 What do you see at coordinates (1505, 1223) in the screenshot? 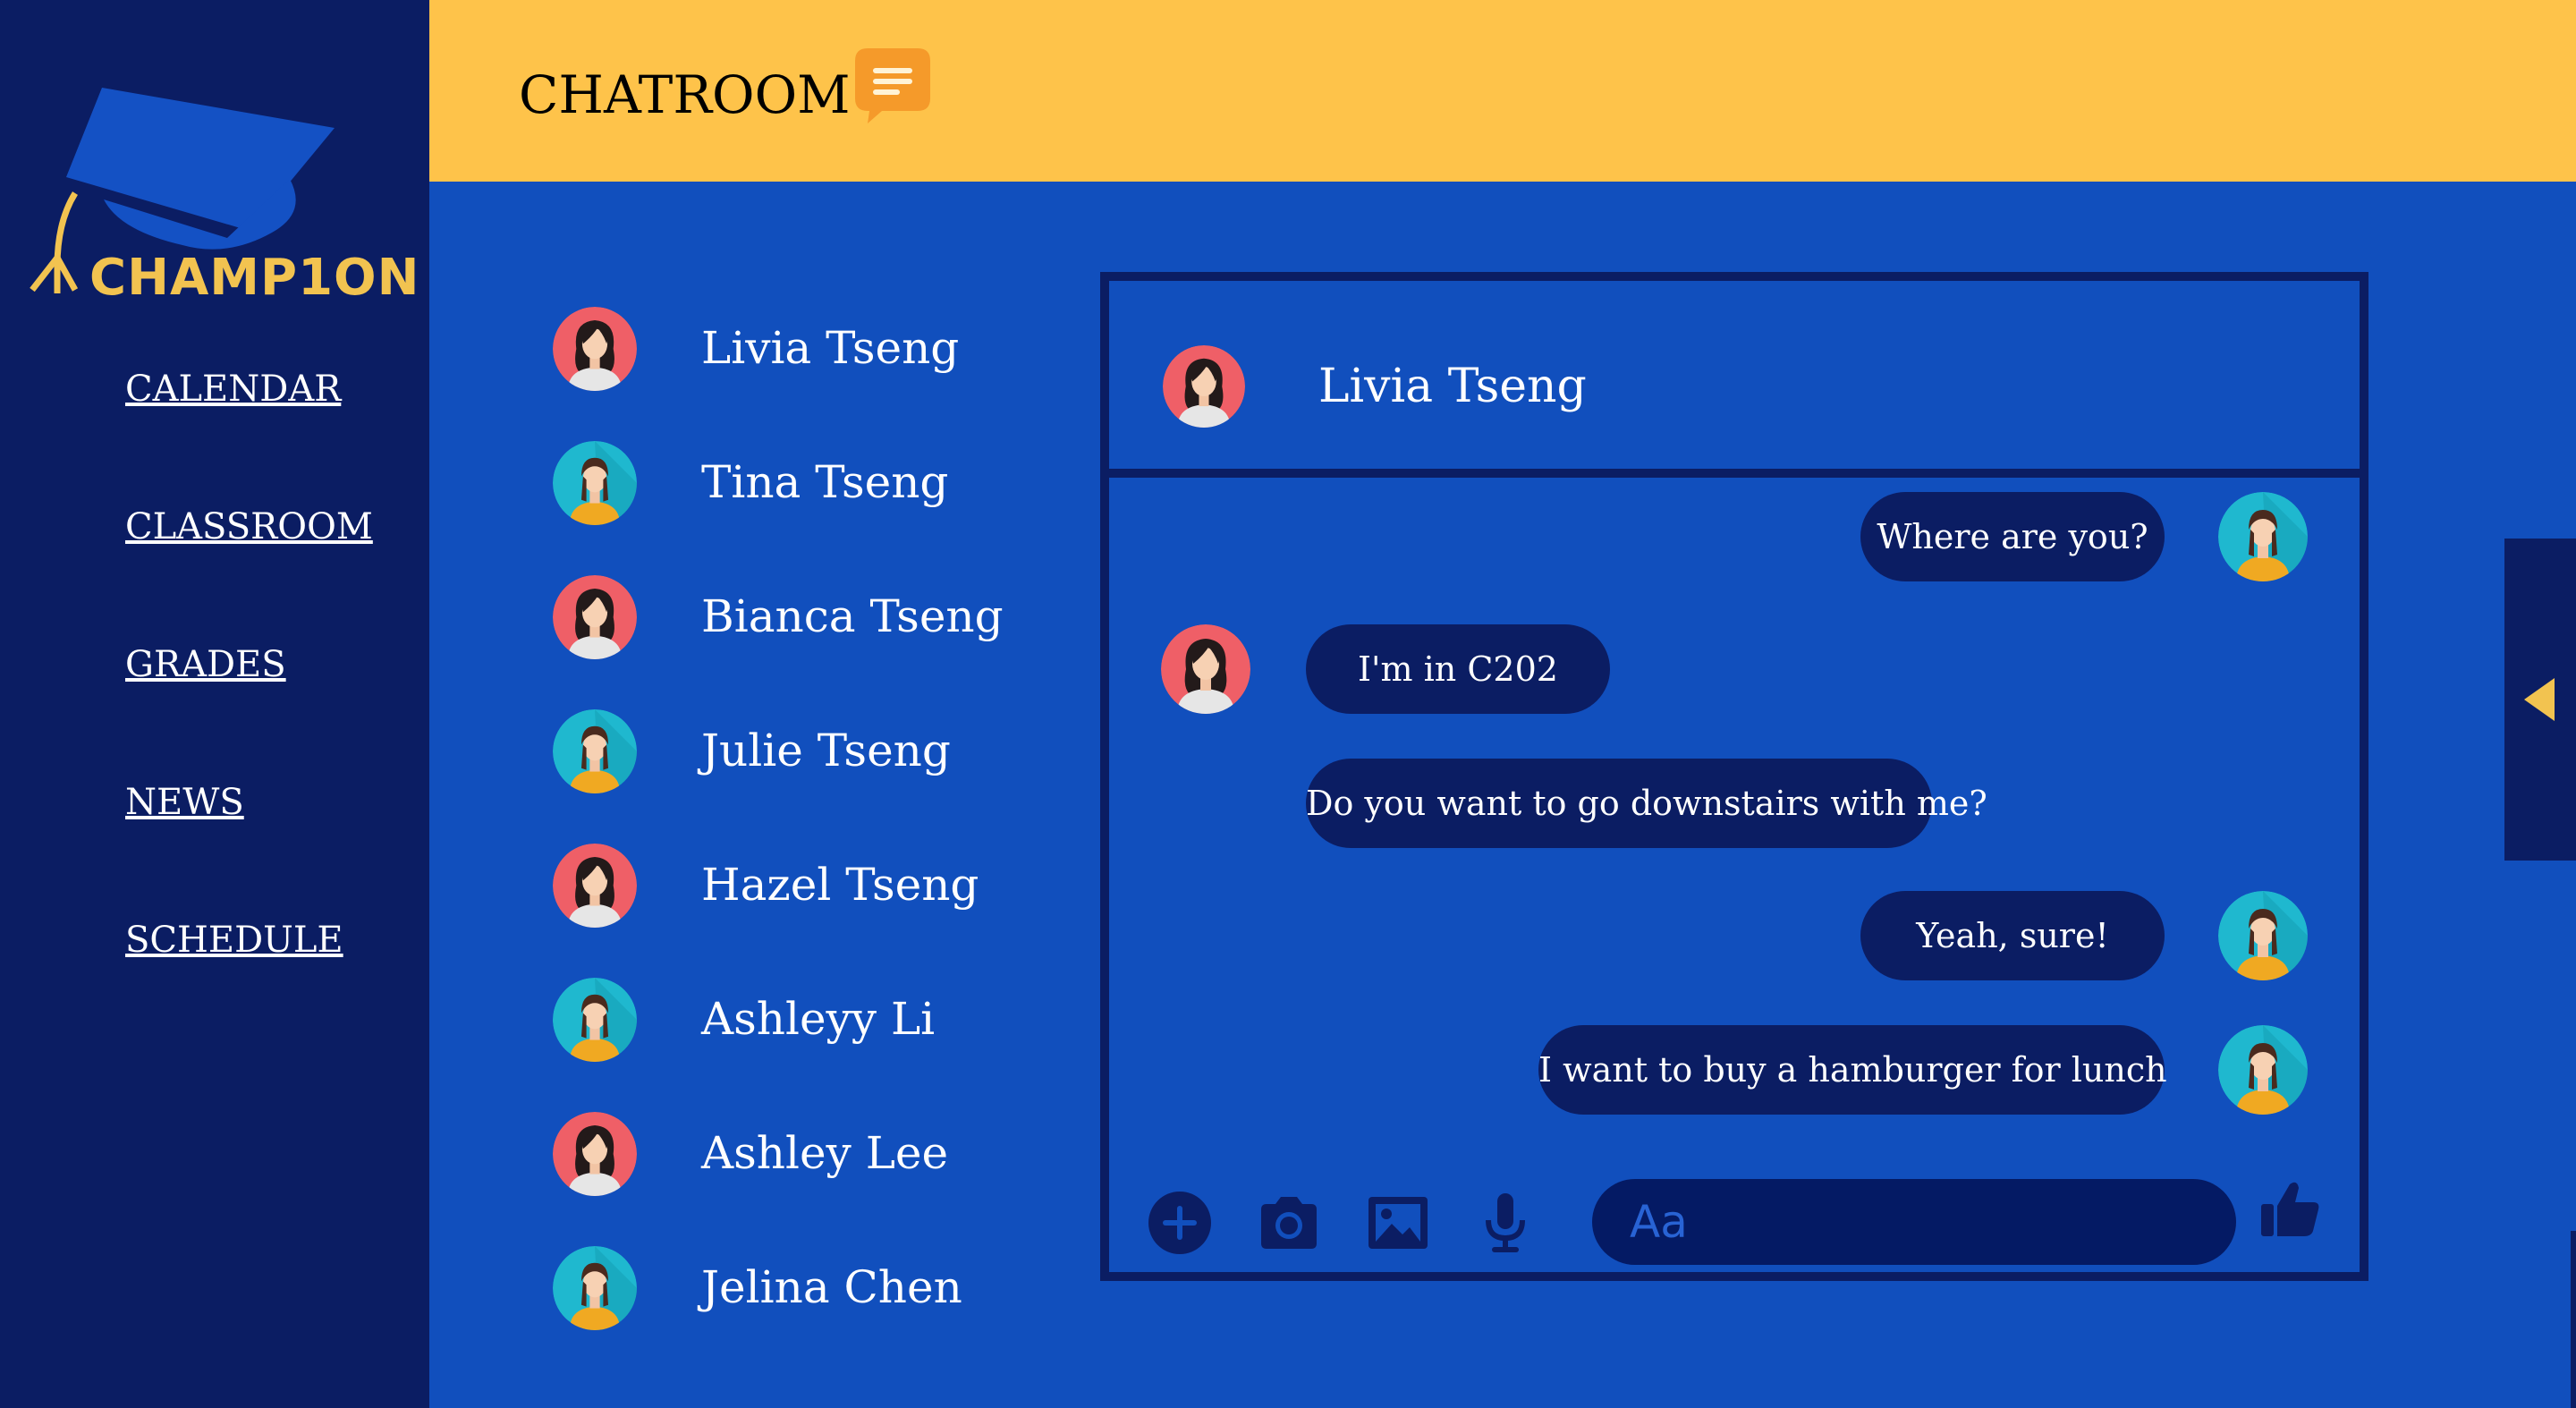
I see `microphone-icon` at bounding box center [1505, 1223].